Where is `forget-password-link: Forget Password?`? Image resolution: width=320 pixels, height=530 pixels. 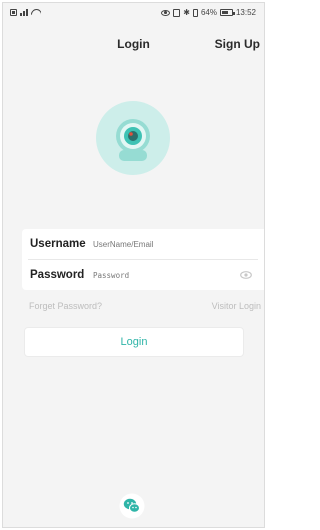
forget-password-link: Forget Password? is located at coordinates (65, 306).